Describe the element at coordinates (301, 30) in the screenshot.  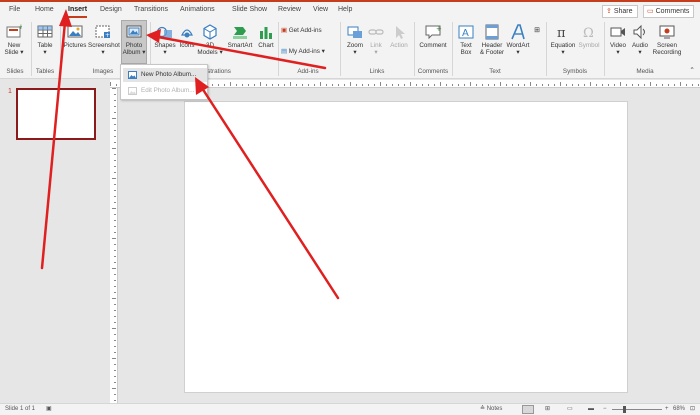
I see `get-addins-button: ▣ Get Add-ins` at that location.